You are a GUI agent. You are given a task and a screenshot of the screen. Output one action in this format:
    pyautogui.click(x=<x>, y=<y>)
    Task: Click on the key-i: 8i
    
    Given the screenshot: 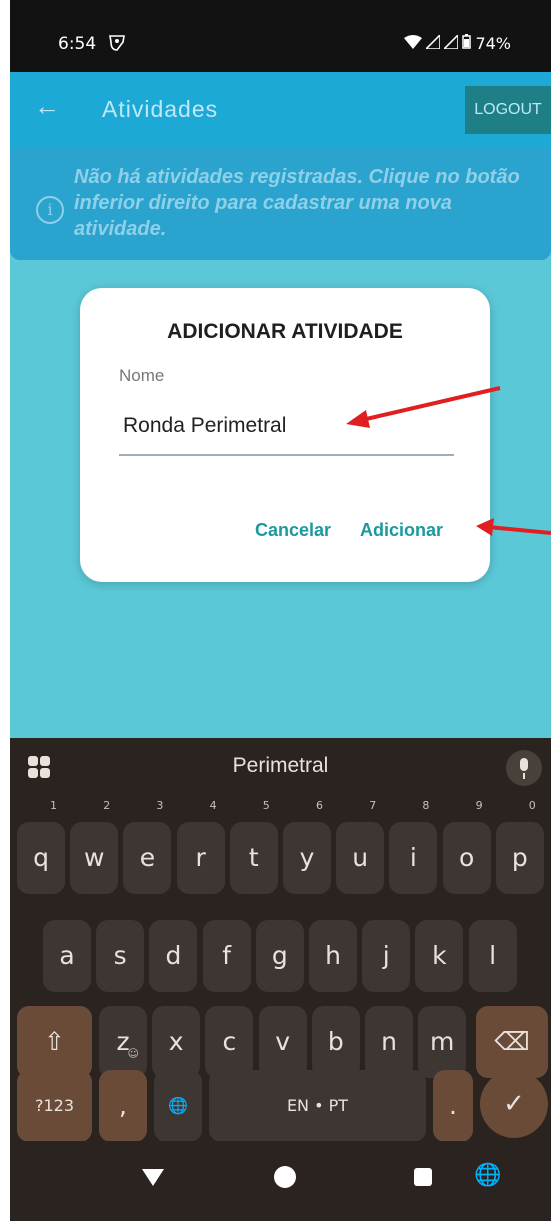 What is the action you would take?
    pyautogui.click(x=413, y=847)
    